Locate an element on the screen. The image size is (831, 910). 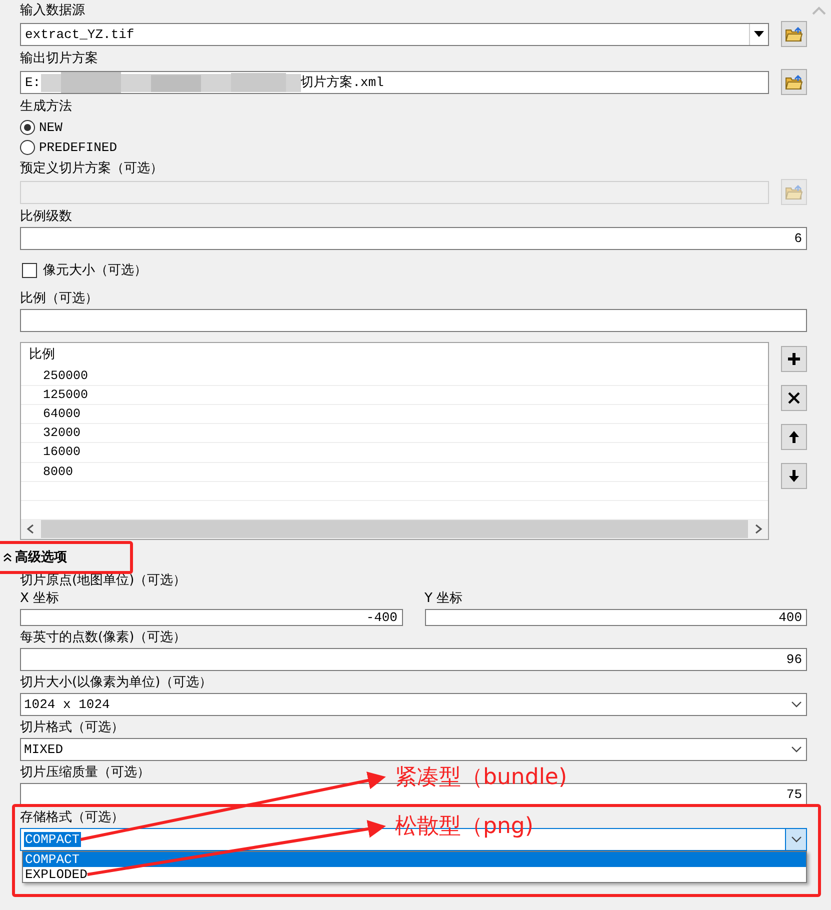
collapse-icon is located at coordinates (7, 557).